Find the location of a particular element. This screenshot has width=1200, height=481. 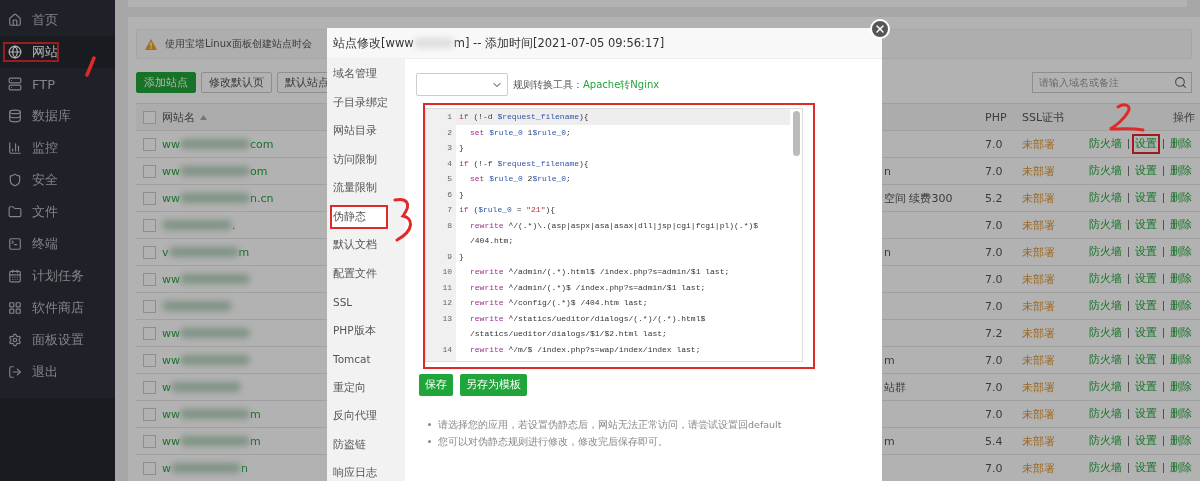

search-field: 请输入域名或备注 is located at coordinates (1112, 82).